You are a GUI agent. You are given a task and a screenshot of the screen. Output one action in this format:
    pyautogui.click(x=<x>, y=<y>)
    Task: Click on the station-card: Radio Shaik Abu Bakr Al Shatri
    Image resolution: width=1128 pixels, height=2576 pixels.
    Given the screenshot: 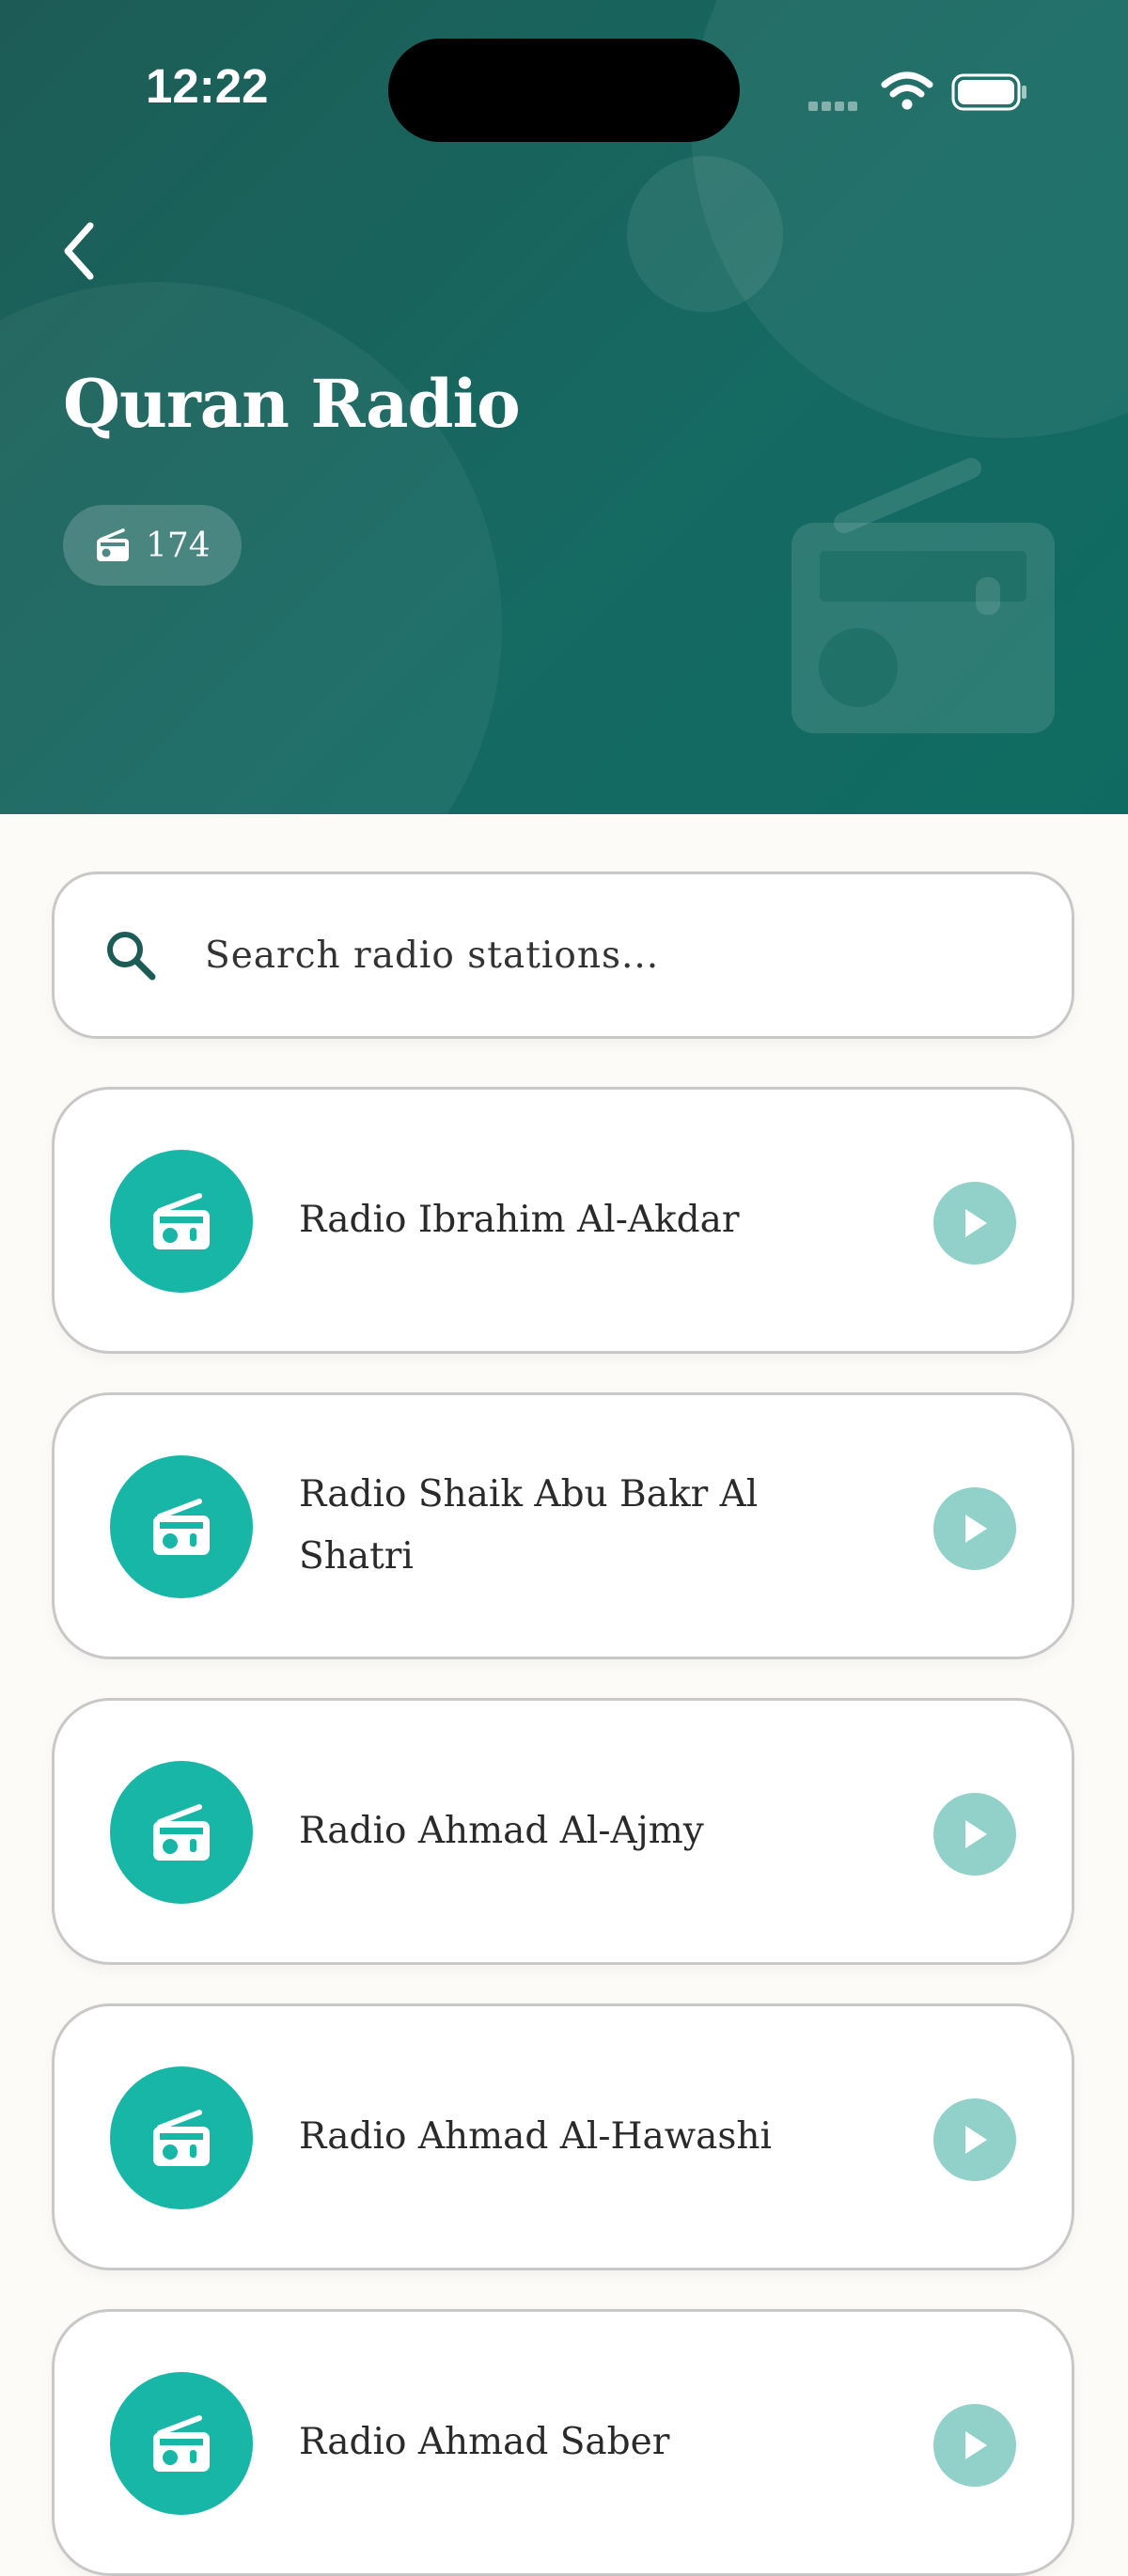 What is the action you would take?
    pyautogui.click(x=563, y=1526)
    